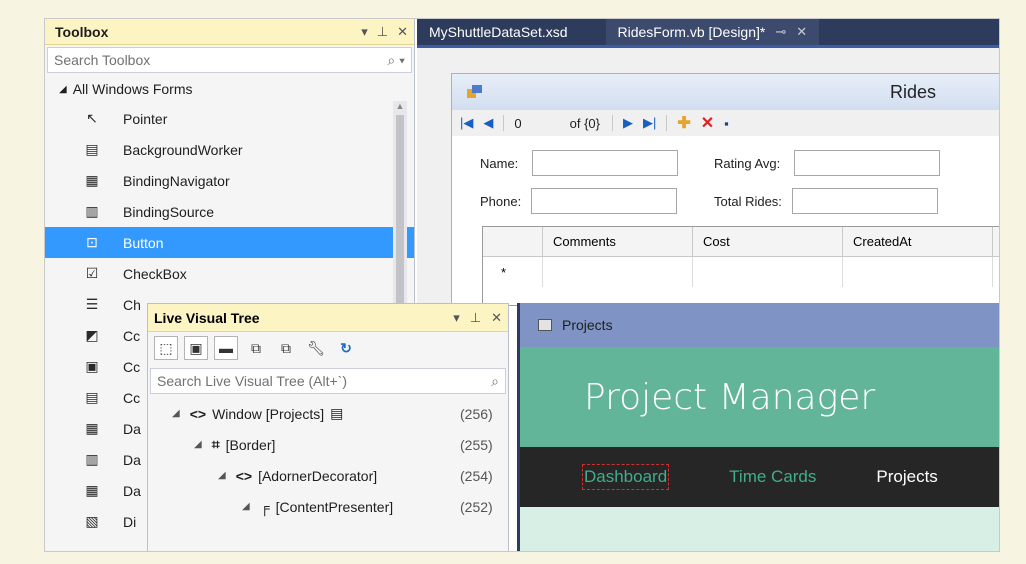 This screenshot has width=1026, height=564. I want to click on app-nav-bar: Dashboard Time Cards Projects, so click(759, 477).